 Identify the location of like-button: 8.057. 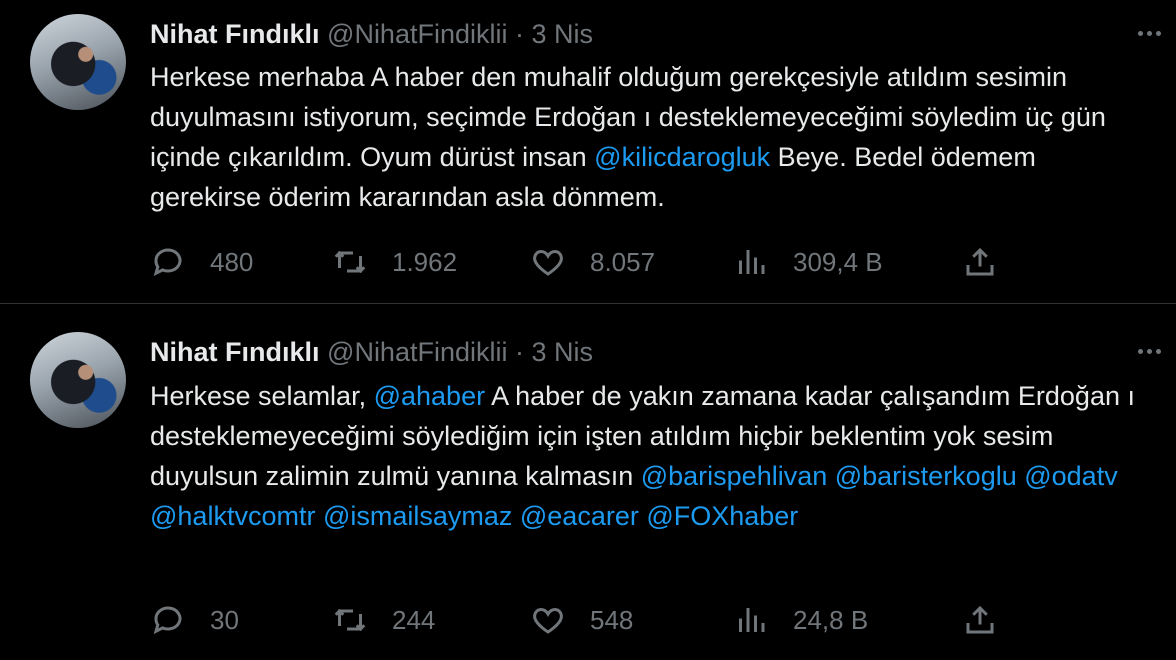
(592, 262).